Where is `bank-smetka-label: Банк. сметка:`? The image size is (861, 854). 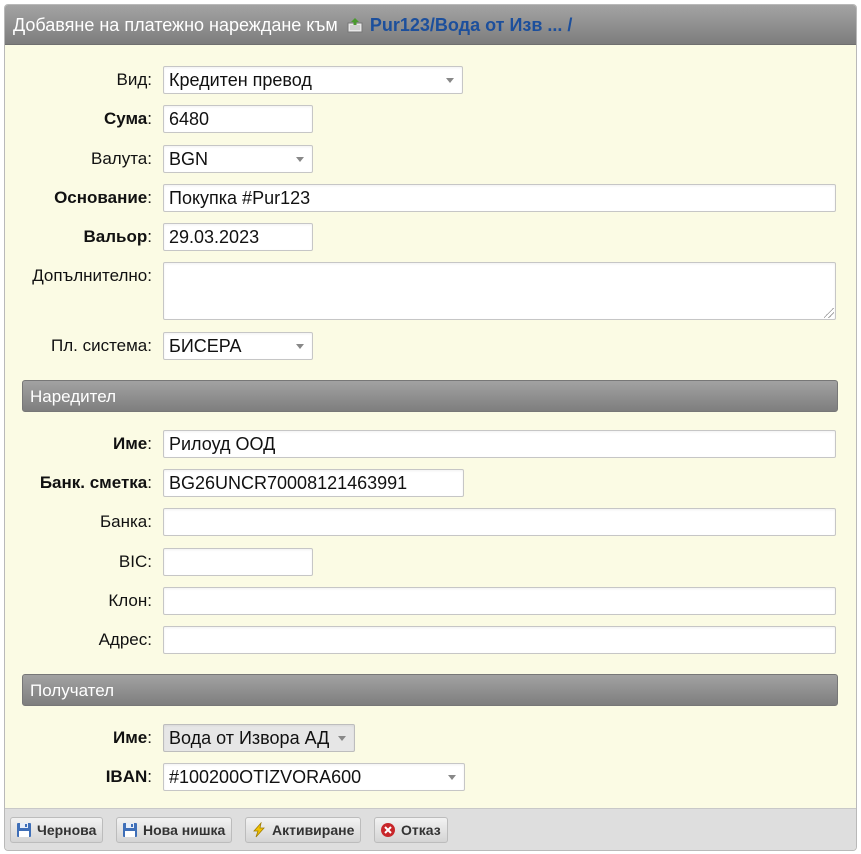
bank-smetka-label: Банк. сметка: is located at coordinates (95, 482).